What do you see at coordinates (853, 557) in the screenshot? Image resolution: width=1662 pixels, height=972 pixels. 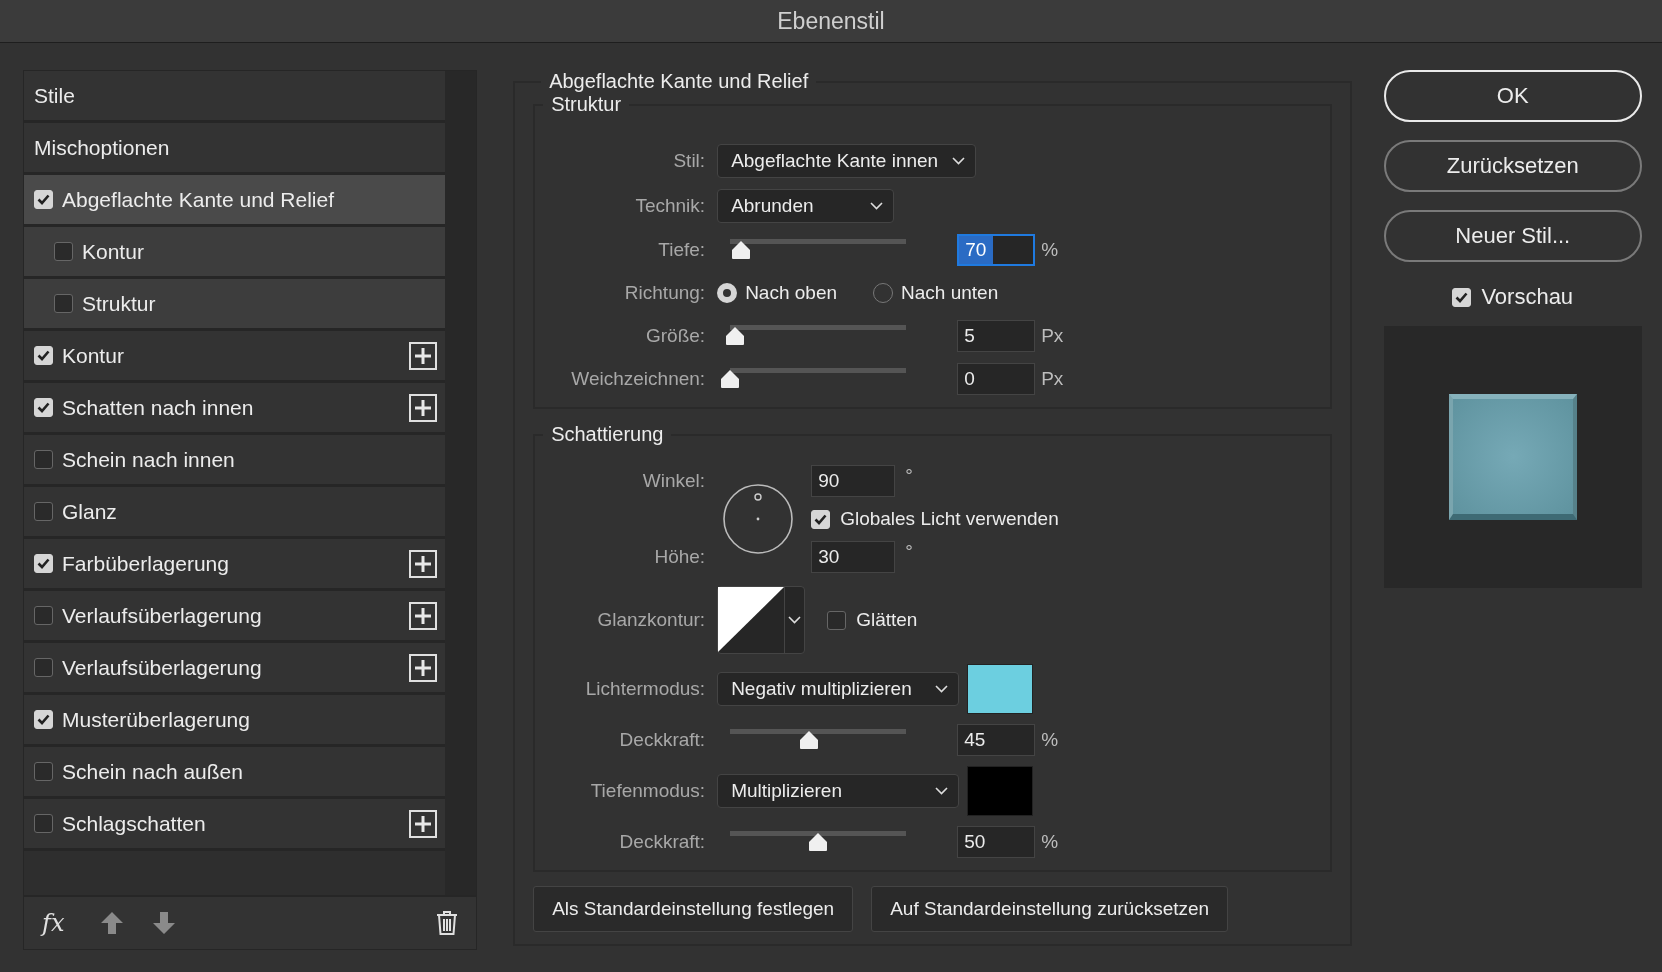 I see `altitude-field: 30` at bounding box center [853, 557].